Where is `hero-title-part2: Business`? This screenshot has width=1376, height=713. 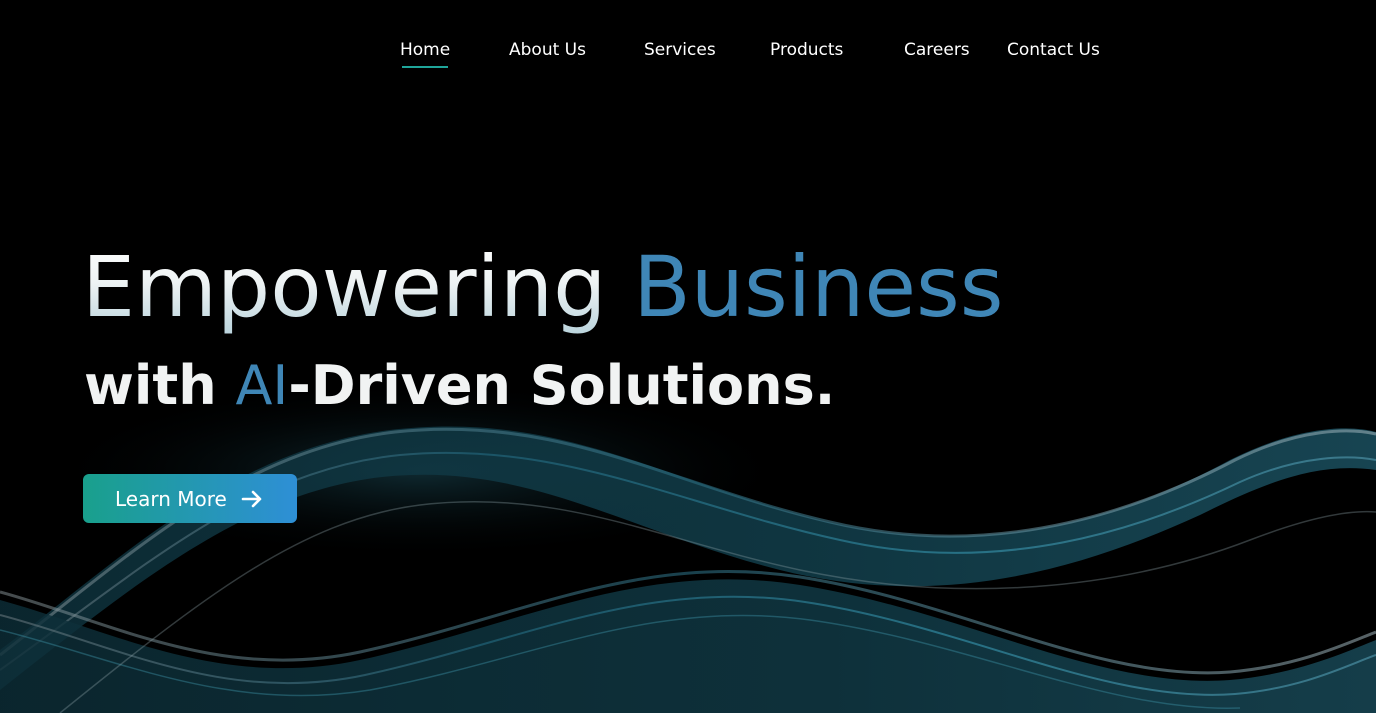
hero-title-part2: Business is located at coordinates (818, 287).